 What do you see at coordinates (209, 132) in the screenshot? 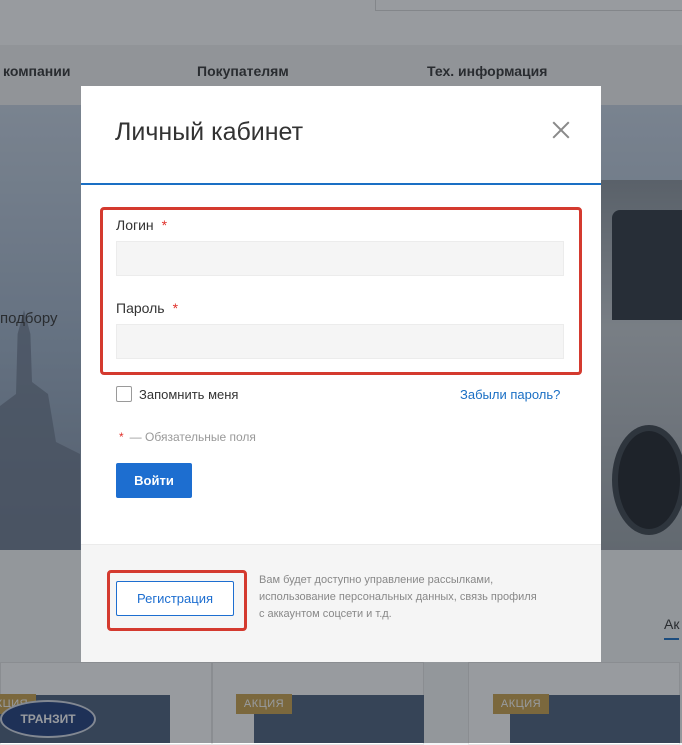
I see `modal-title: Личный кабинет` at bounding box center [209, 132].